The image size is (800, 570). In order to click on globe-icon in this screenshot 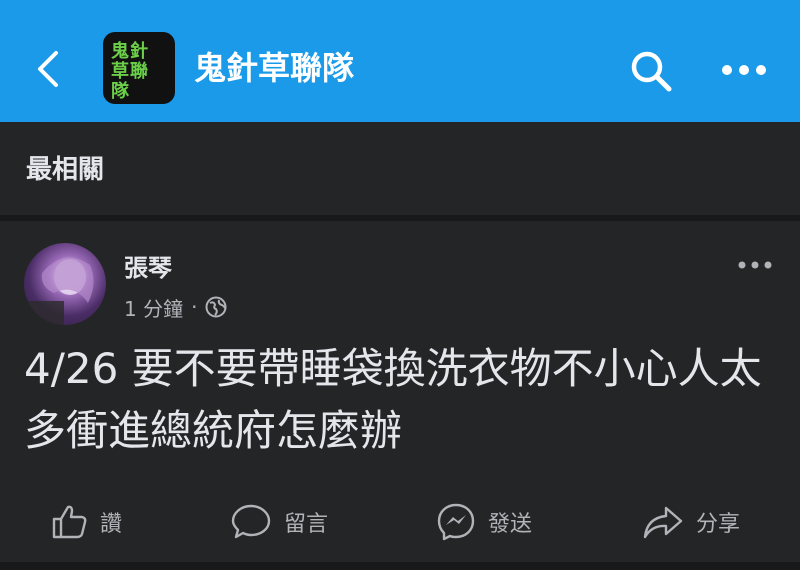, I will do `click(216, 307)`.